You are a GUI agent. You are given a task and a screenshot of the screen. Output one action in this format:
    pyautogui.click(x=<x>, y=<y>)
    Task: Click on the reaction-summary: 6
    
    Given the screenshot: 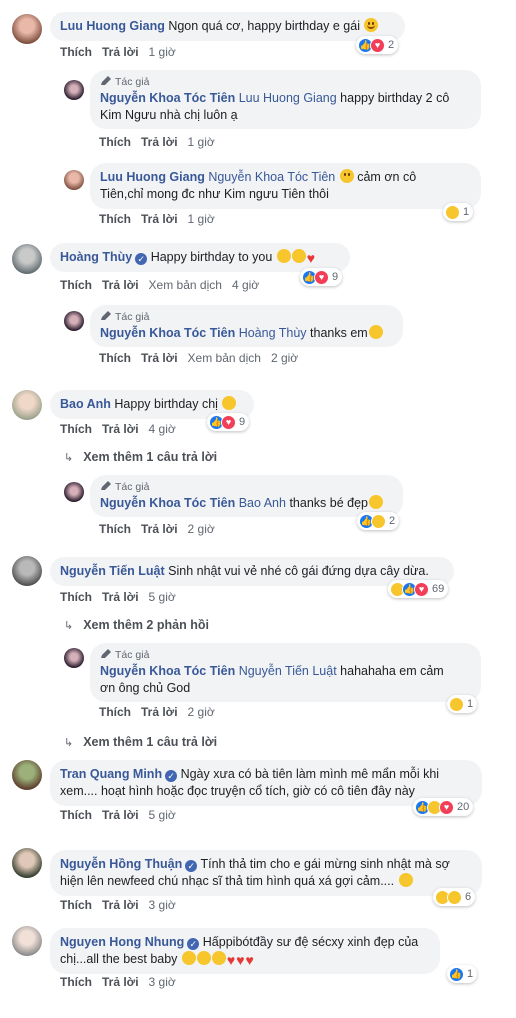 What is the action you would take?
    pyautogui.click(x=454, y=897)
    